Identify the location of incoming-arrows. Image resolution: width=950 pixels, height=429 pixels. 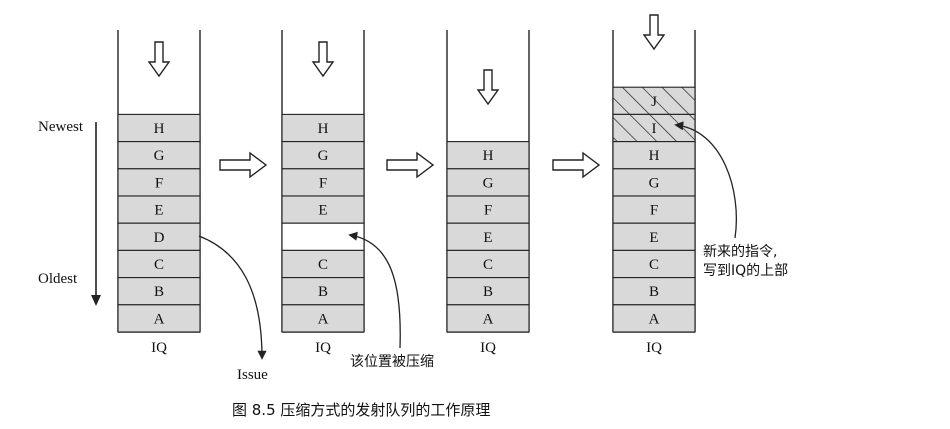
(406, 60).